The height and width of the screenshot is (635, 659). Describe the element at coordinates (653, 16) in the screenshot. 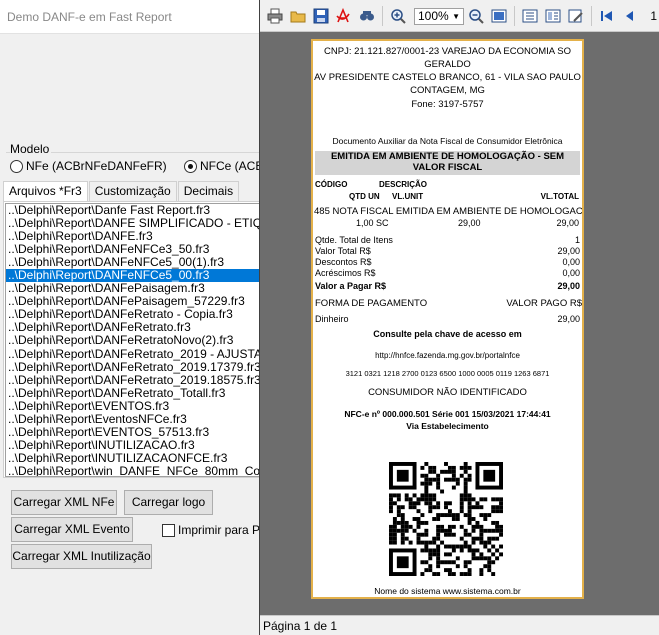

I see `page-number-field: 1` at that location.